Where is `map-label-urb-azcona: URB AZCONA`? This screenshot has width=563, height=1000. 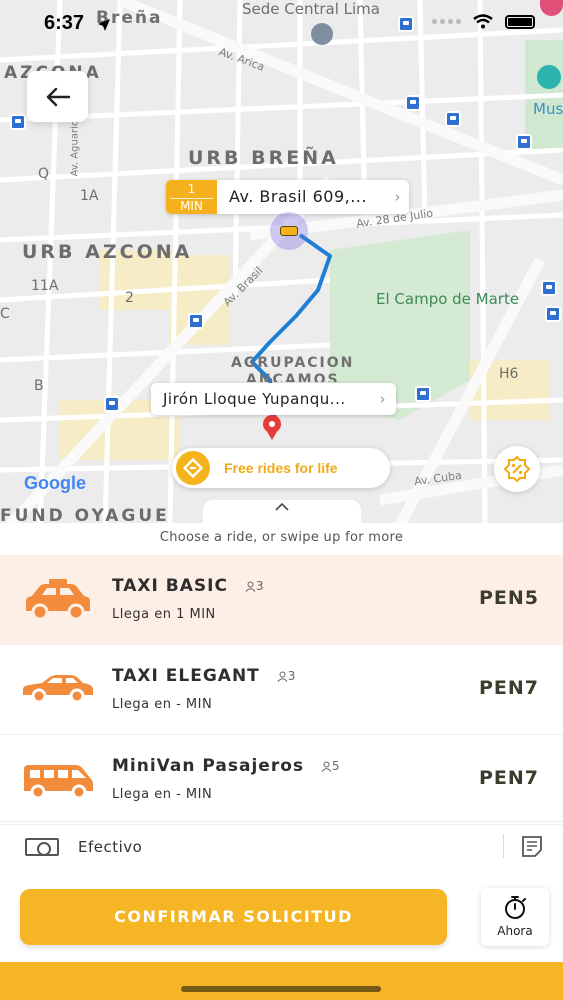 map-label-urb-azcona: URB AZCONA is located at coordinates (107, 252).